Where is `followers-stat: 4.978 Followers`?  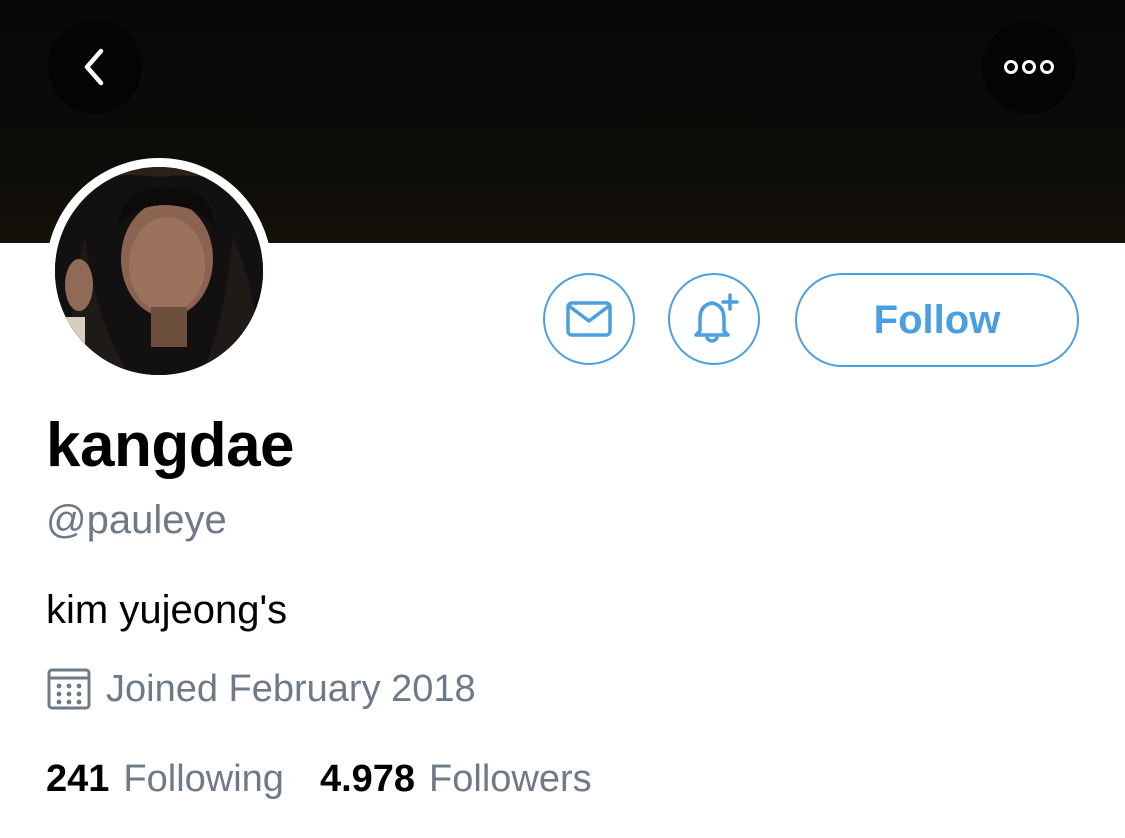
followers-stat: 4.978 Followers is located at coordinates (456, 779).